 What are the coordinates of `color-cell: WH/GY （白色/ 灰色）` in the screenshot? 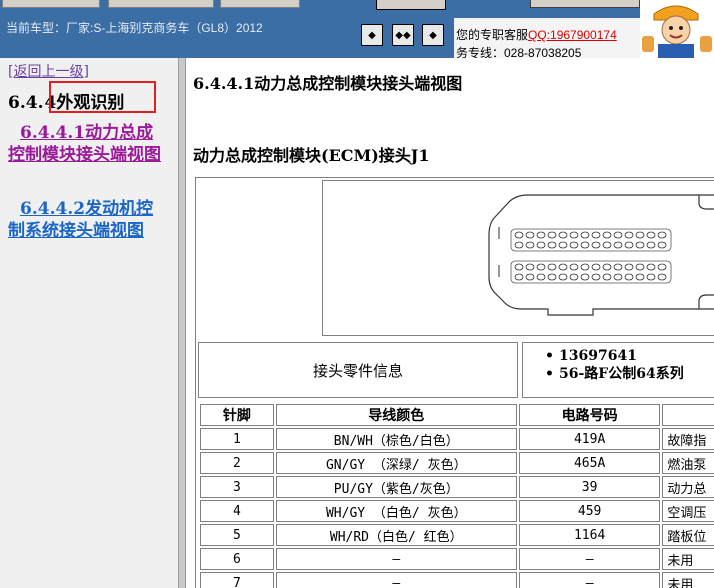 It's located at (396, 511).